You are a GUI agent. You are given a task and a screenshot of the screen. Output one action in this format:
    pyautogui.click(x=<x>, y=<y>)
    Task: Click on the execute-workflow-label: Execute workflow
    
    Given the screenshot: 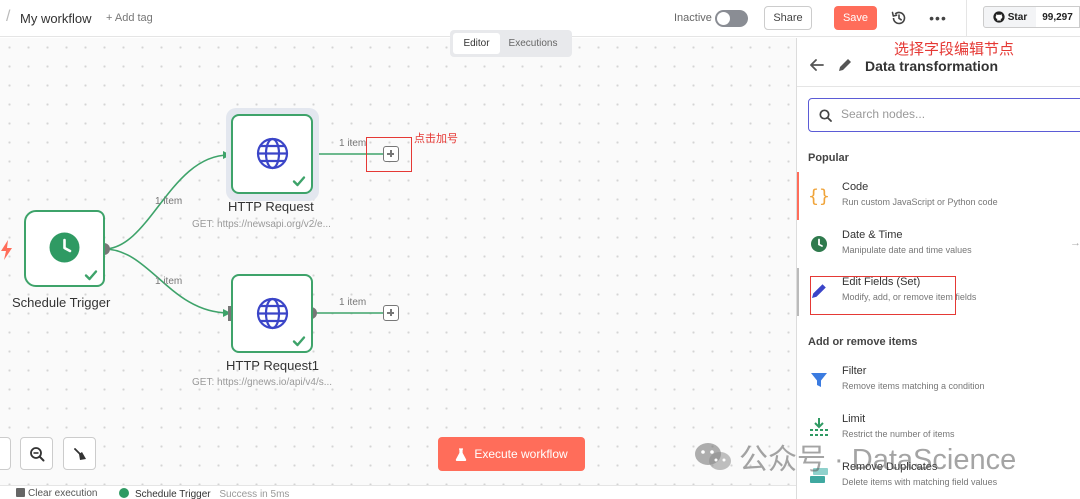 What is the action you would take?
    pyautogui.click(x=521, y=454)
    